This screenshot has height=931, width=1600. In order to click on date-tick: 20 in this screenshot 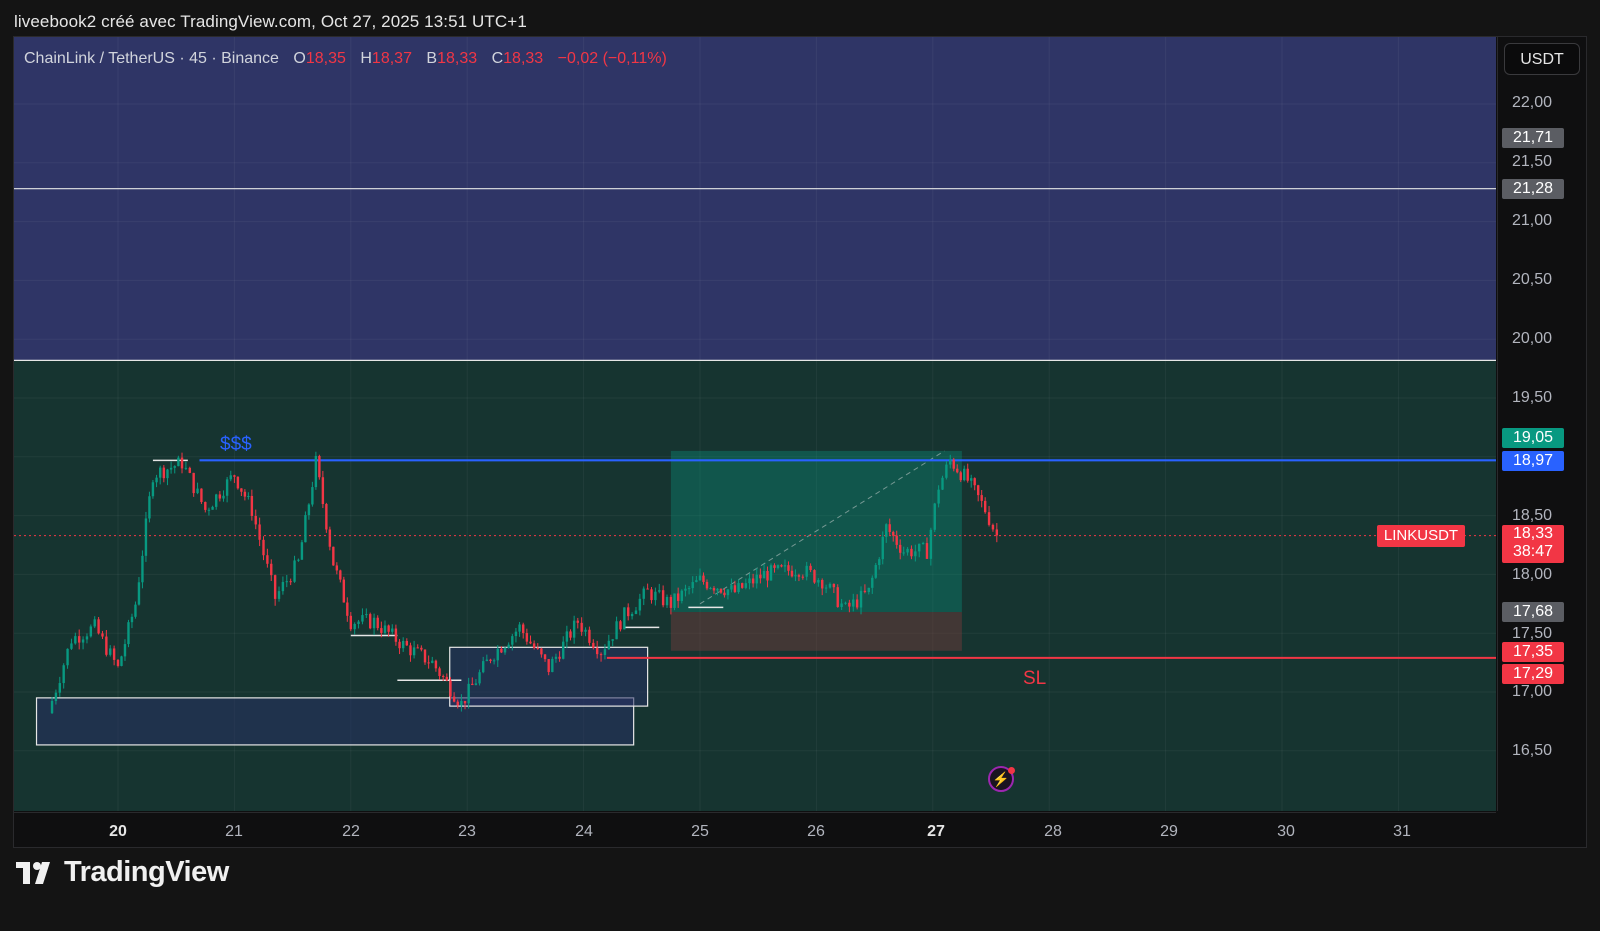, I will do `click(118, 831)`.